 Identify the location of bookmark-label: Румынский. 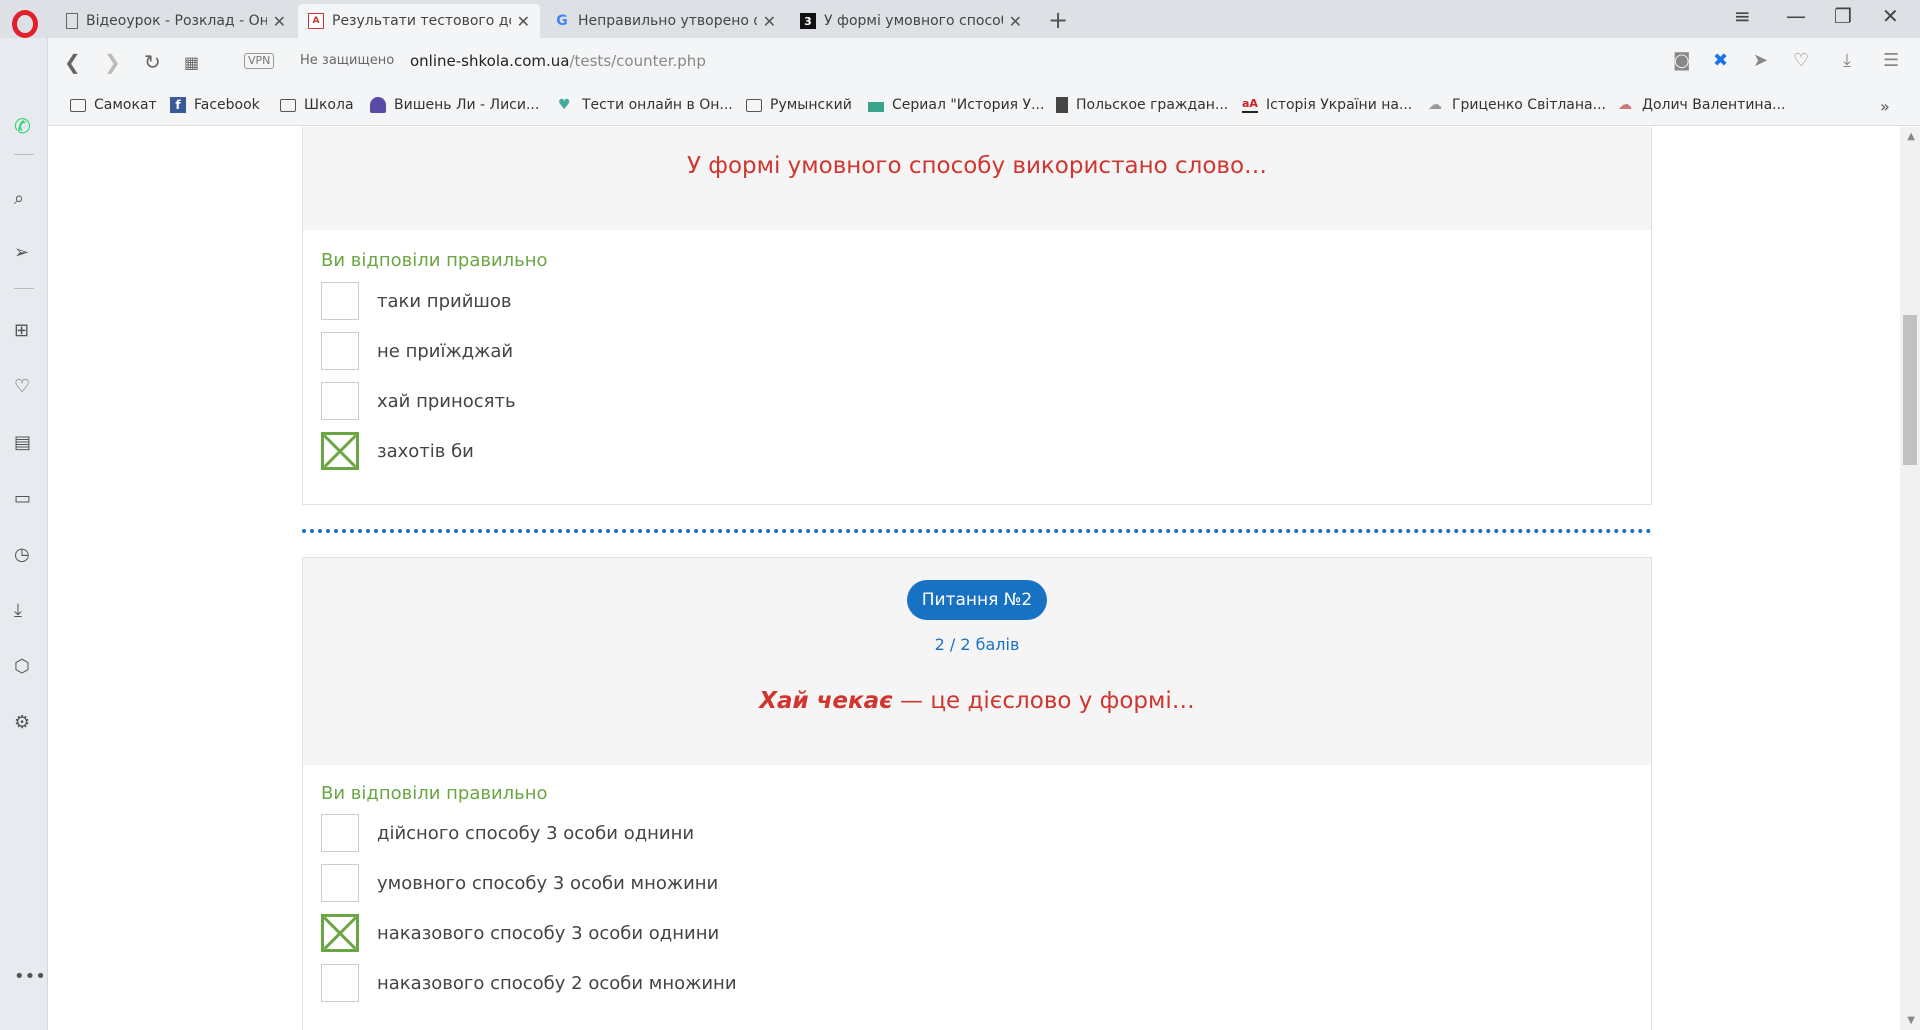
(811, 105).